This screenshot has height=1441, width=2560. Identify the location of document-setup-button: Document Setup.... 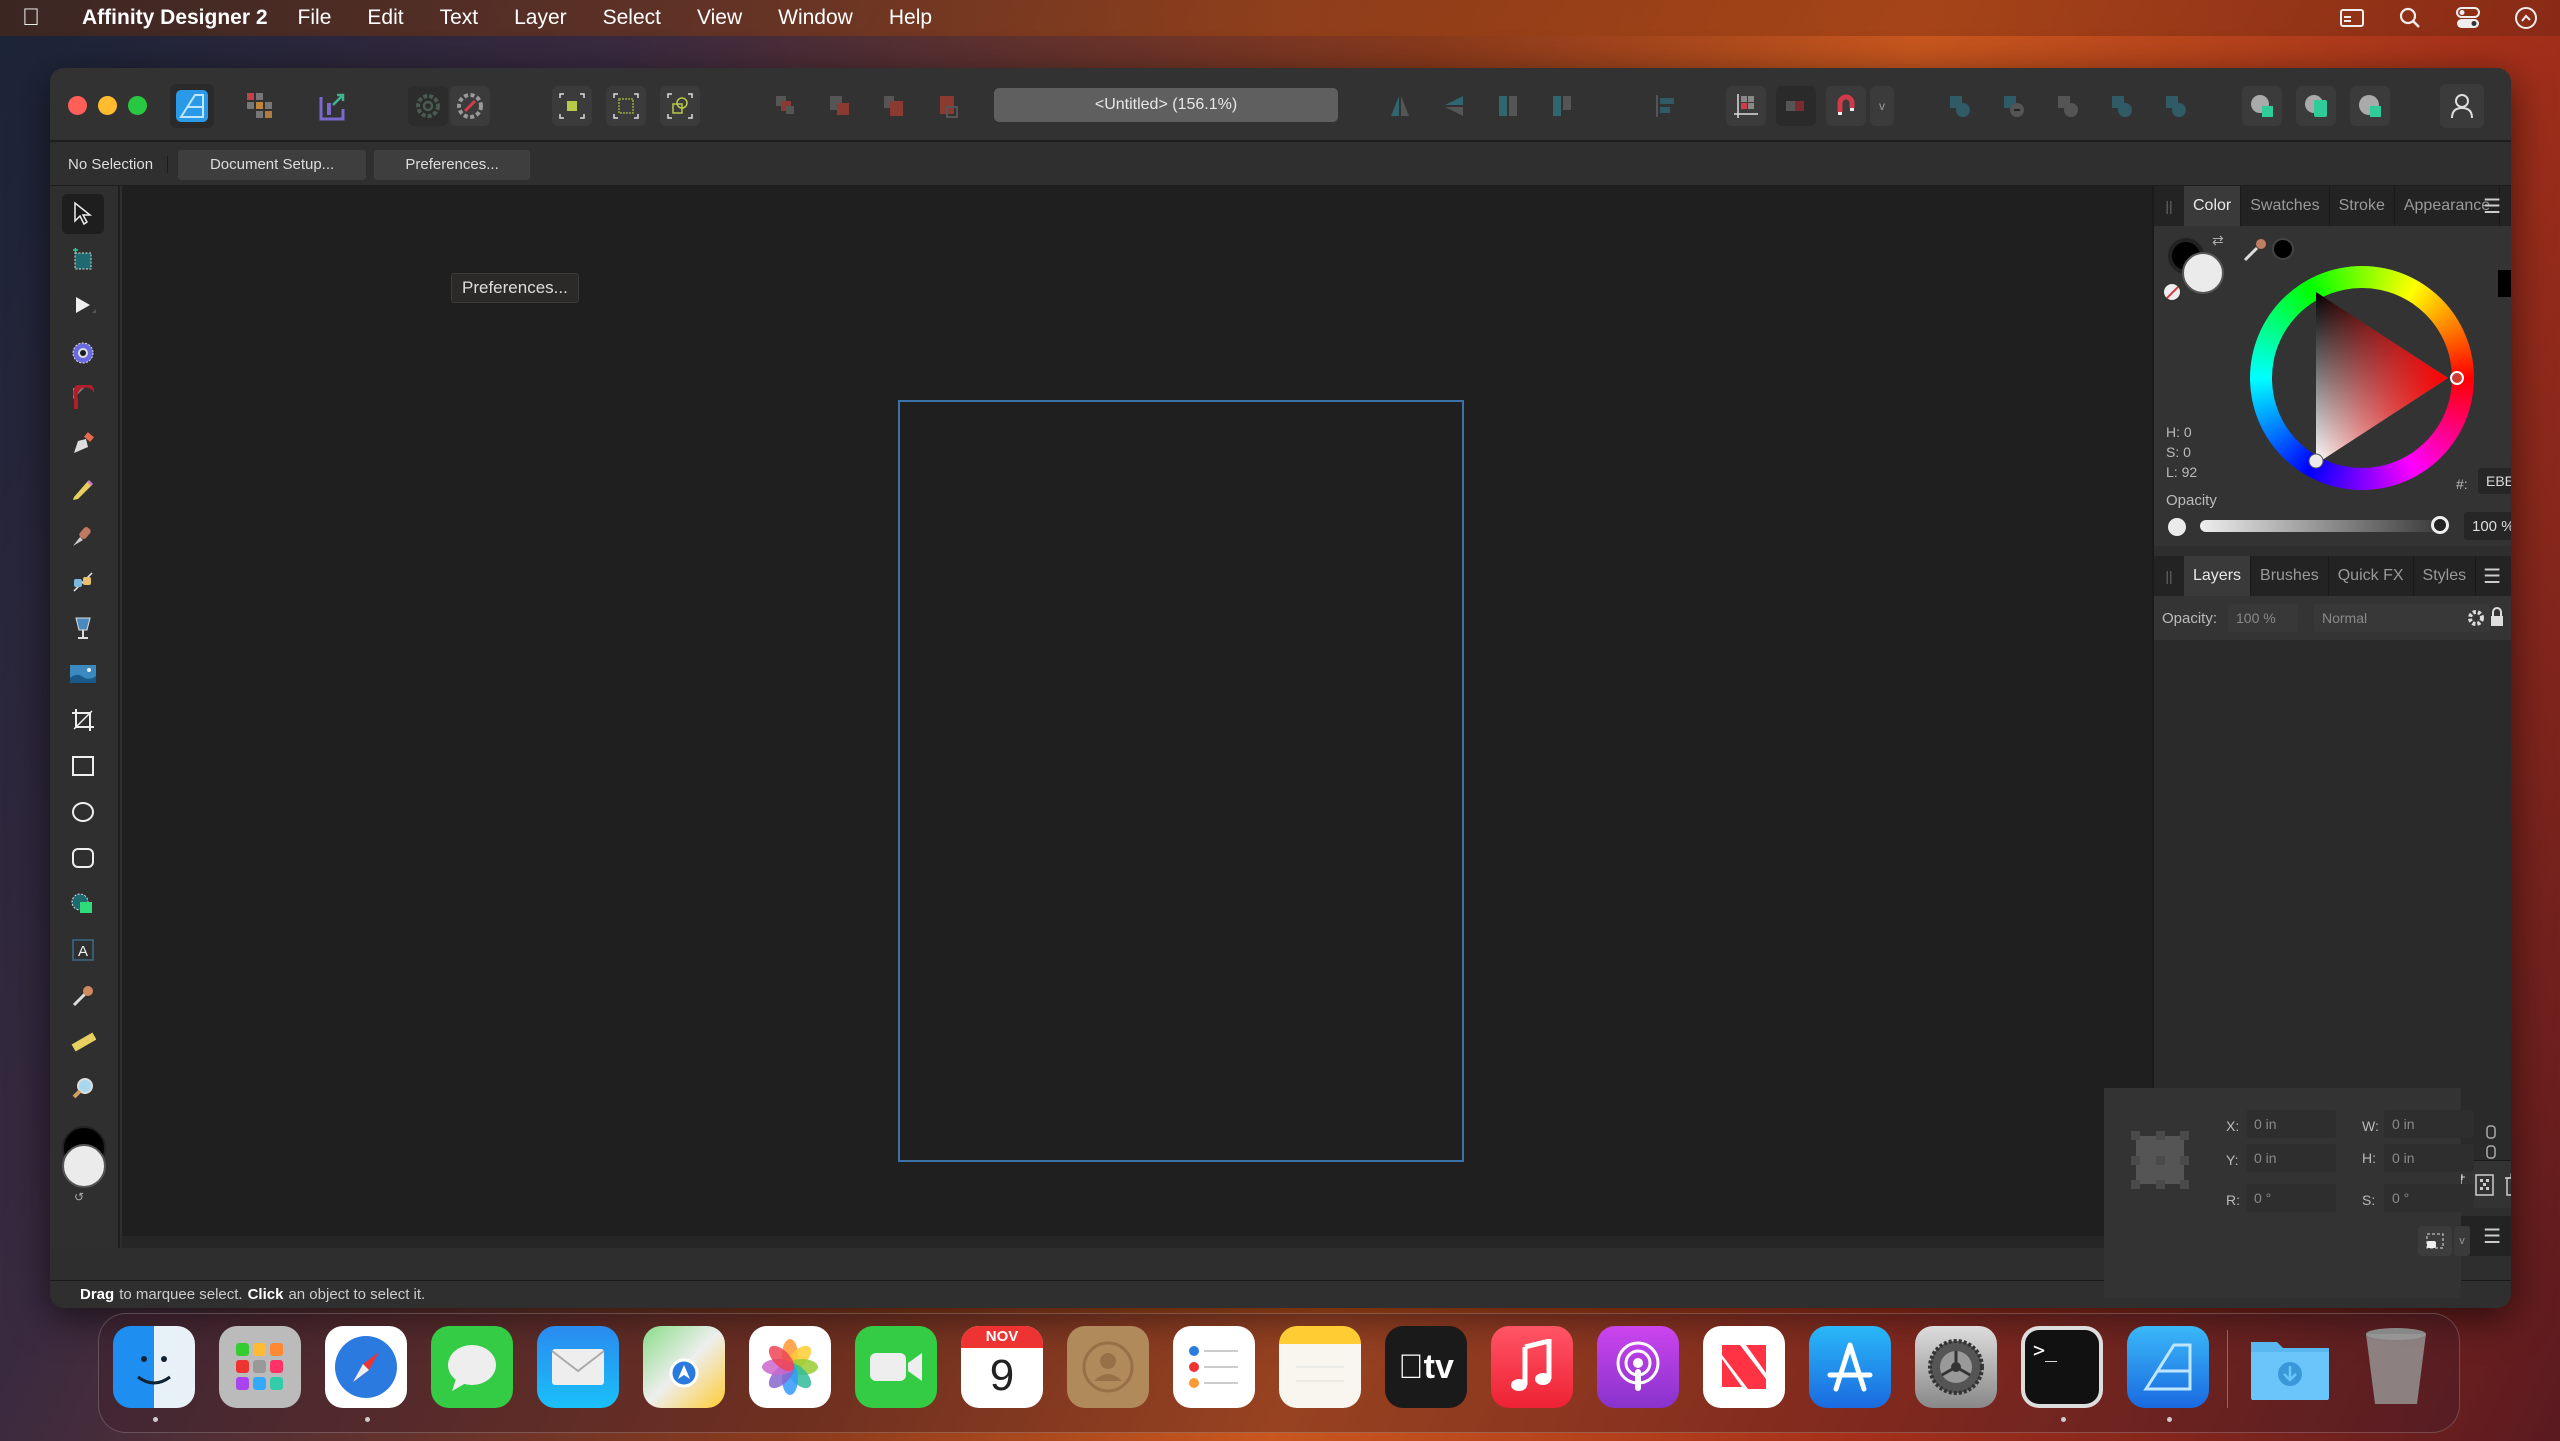
(272, 164).